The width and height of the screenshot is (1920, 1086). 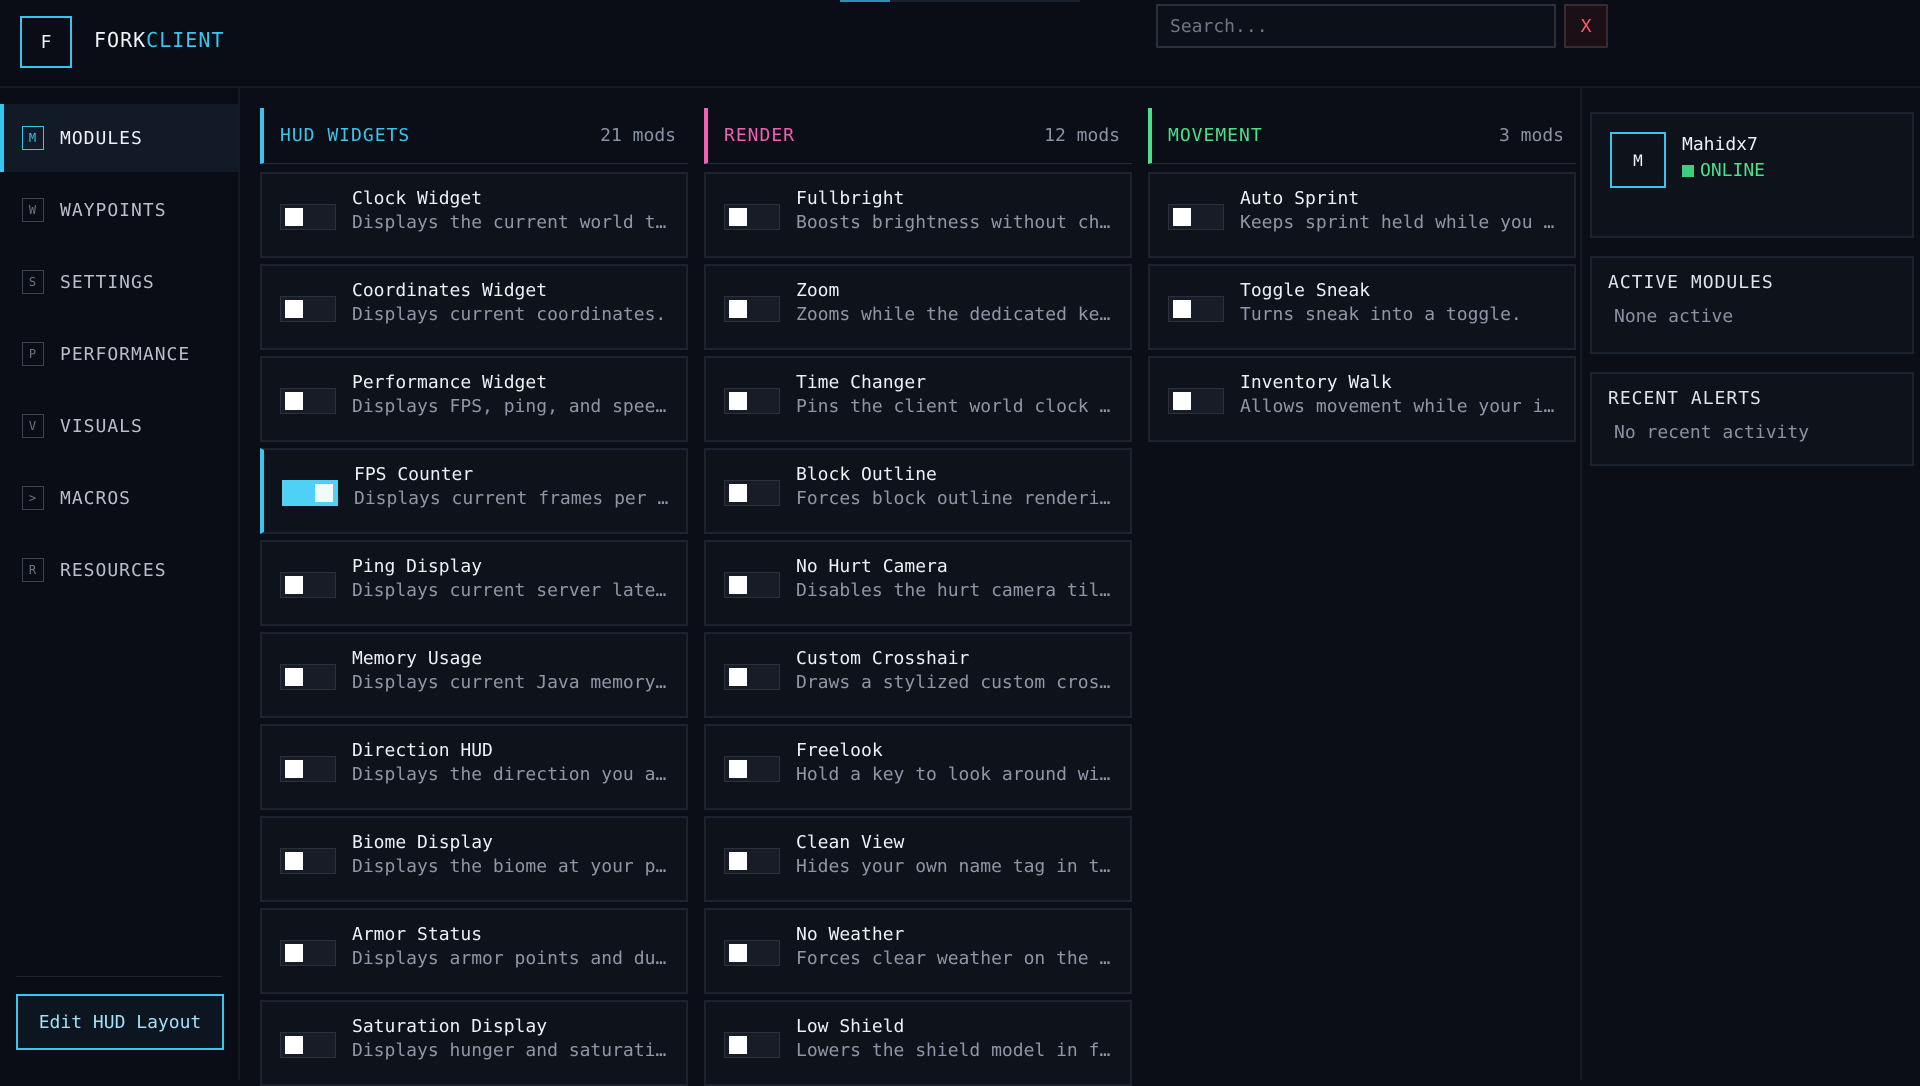 I want to click on column-header: HUD WIDGETS 21 mods, so click(x=474, y=136).